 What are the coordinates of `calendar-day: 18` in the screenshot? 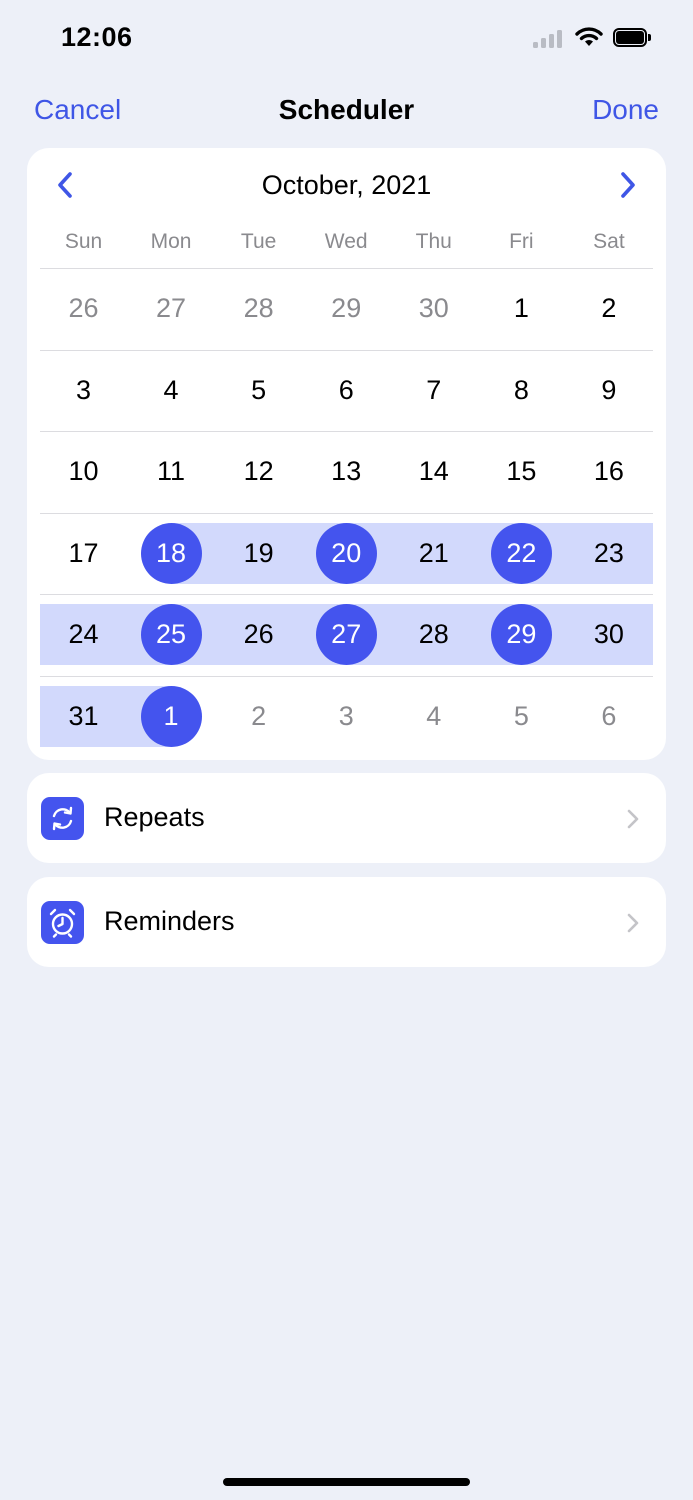 It's located at (171, 553).